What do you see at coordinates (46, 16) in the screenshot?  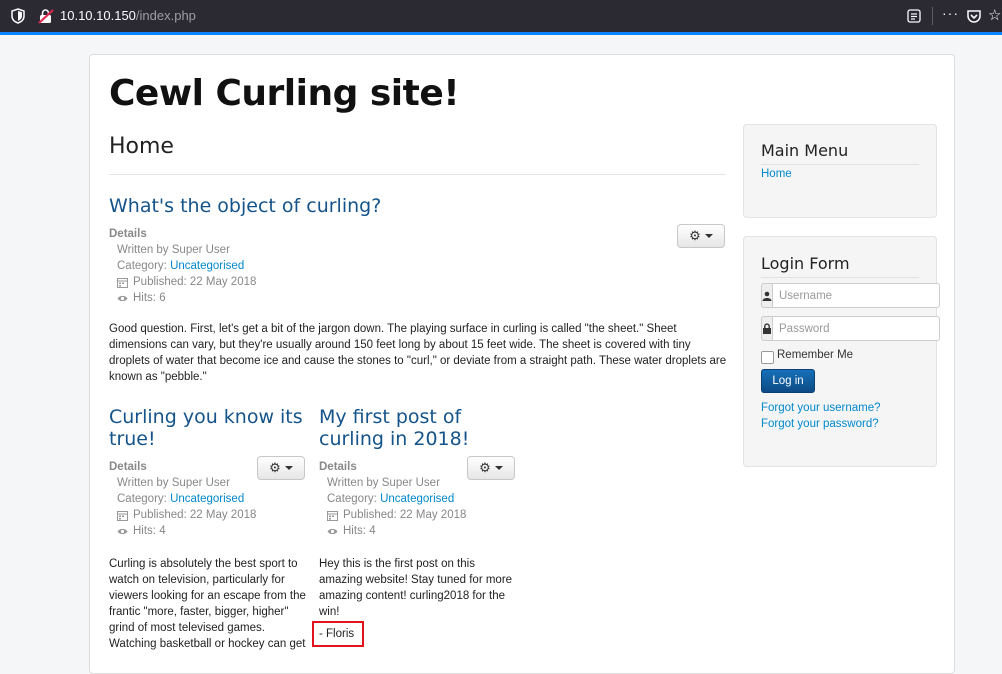 I see `insecure-lock-icon` at bounding box center [46, 16].